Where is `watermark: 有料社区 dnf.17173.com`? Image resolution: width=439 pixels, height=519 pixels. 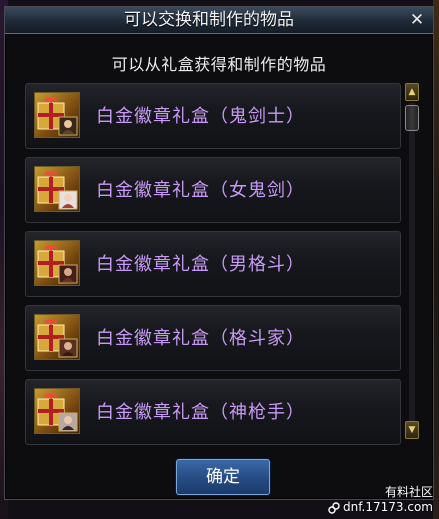
watermark: 有料社区 dnf.17173.com is located at coordinates (380, 500).